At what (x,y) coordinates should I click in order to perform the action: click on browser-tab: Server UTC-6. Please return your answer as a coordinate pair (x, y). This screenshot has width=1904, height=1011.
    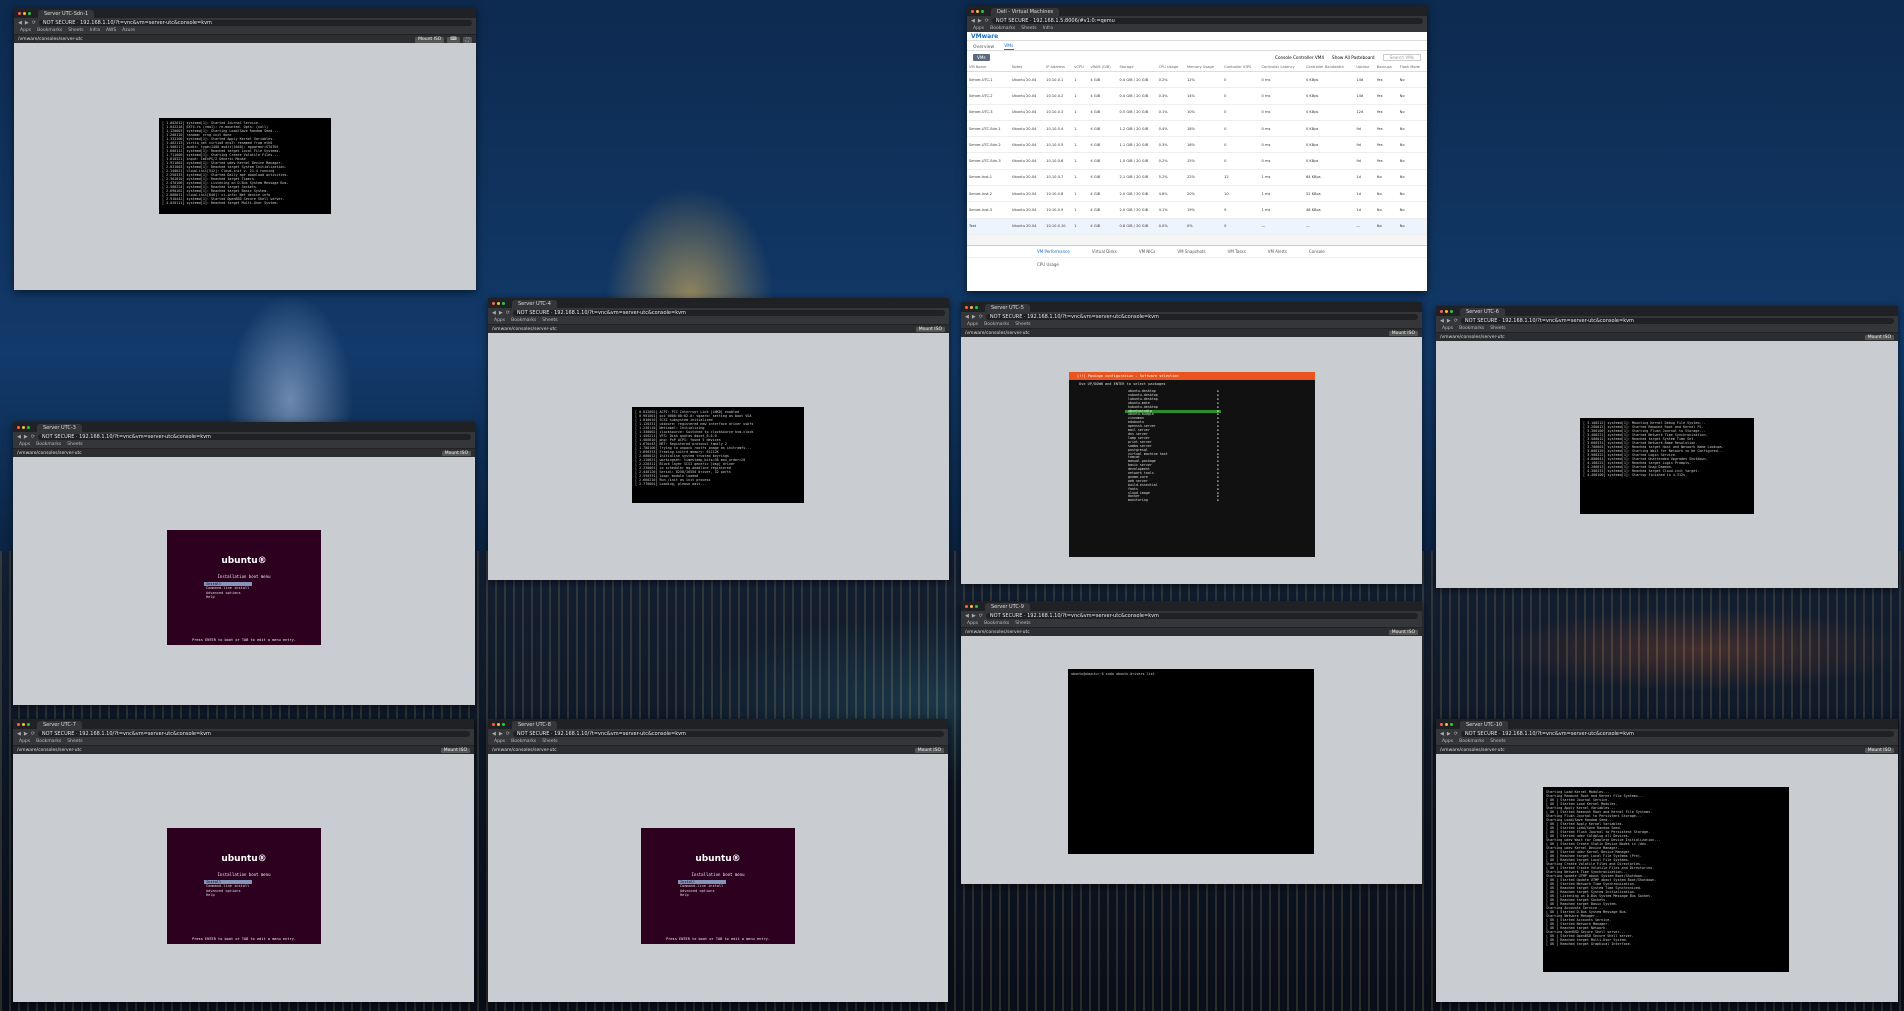
    Looking at the image, I should click on (1482, 312).